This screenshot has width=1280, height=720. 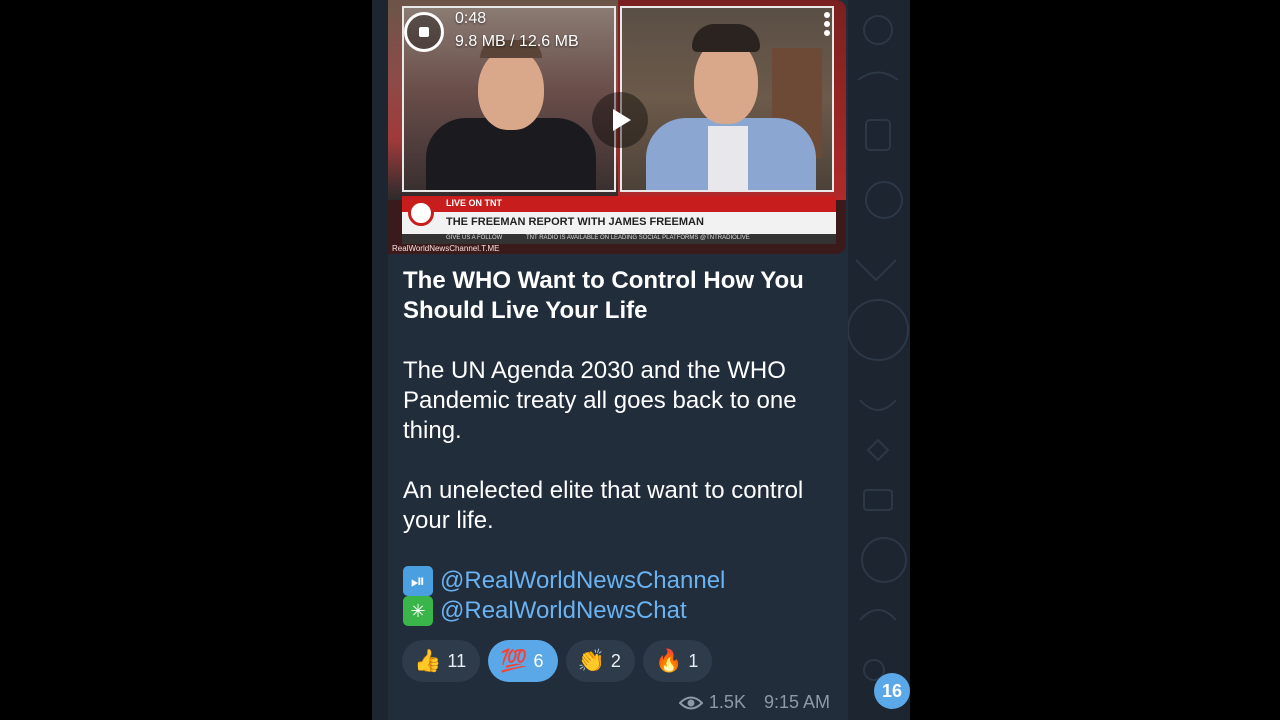 I want to click on reaction-thumbs-up: 👍 11, so click(x=441, y=661).